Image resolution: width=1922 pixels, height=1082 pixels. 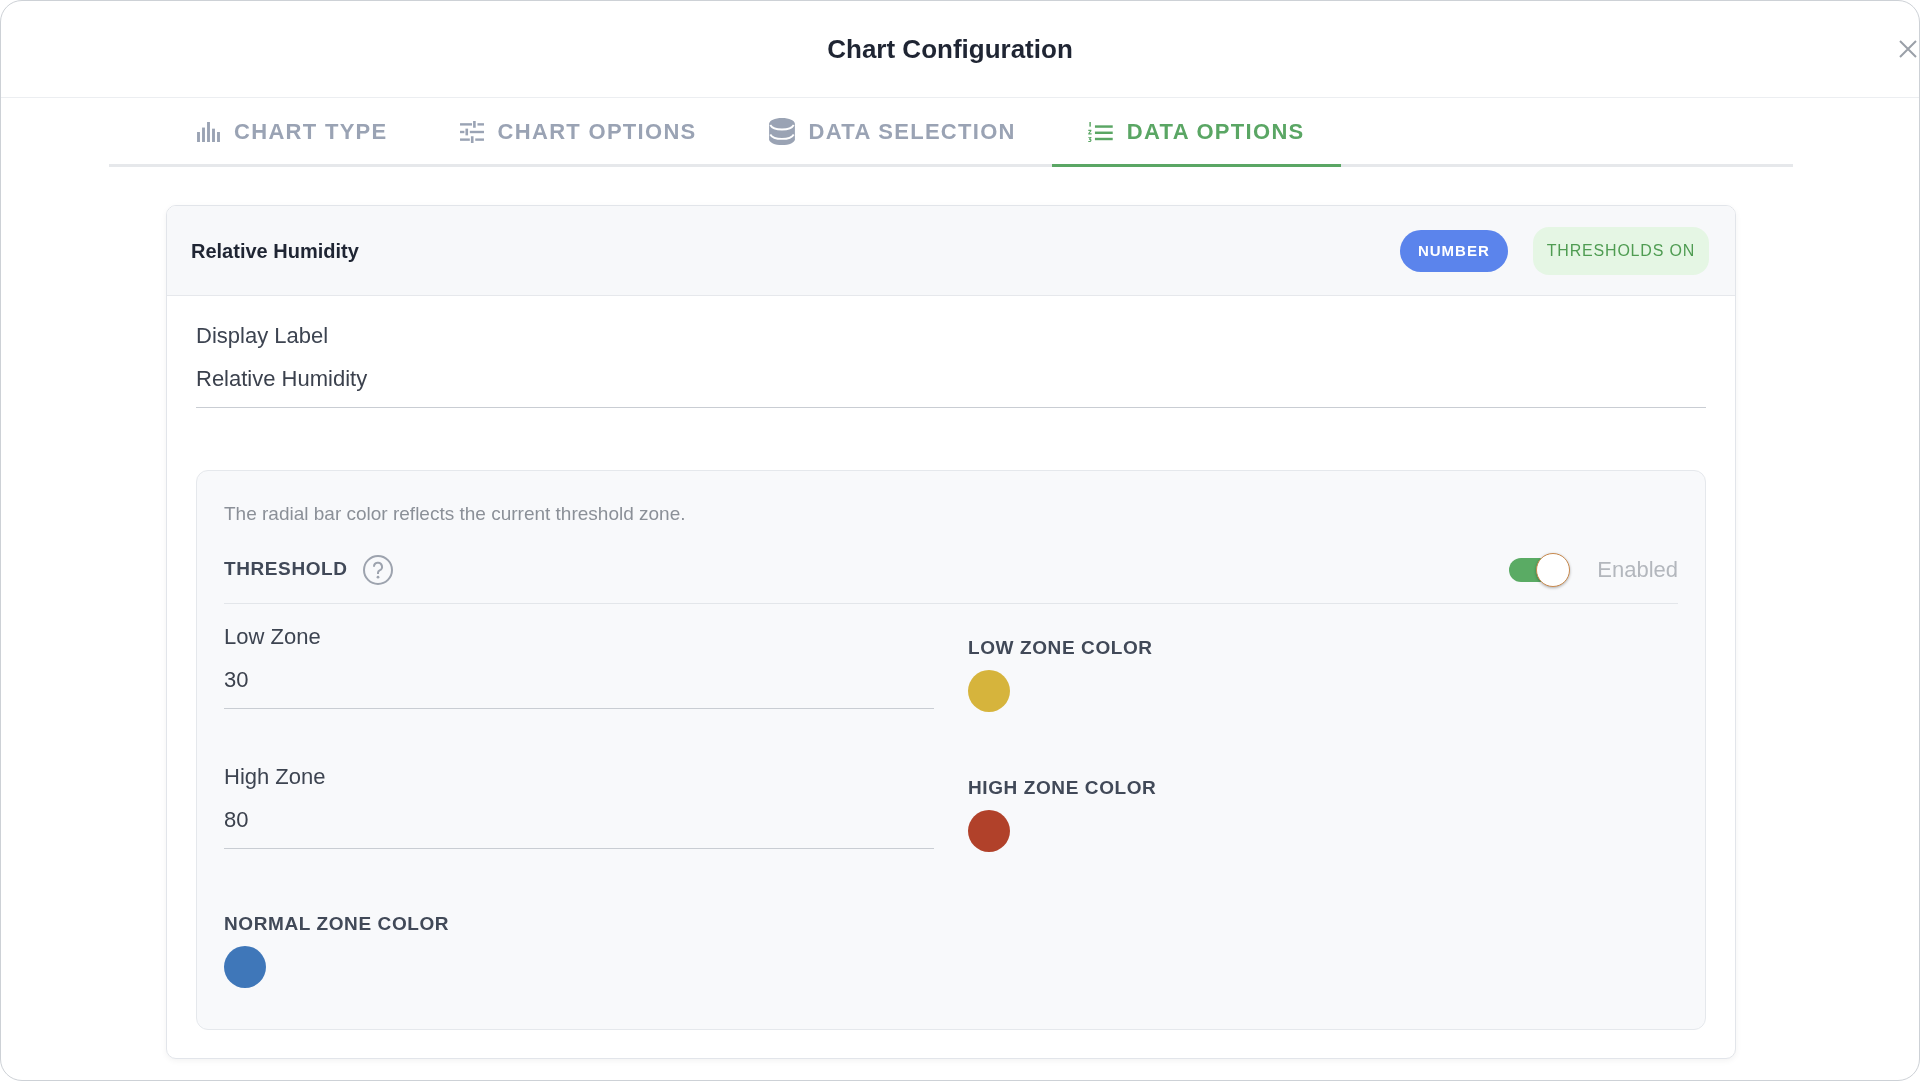 What do you see at coordinates (1063, 788) in the screenshot?
I see `color-label: HIGH ZONE COLOR` at bounding box center [1063, 788].